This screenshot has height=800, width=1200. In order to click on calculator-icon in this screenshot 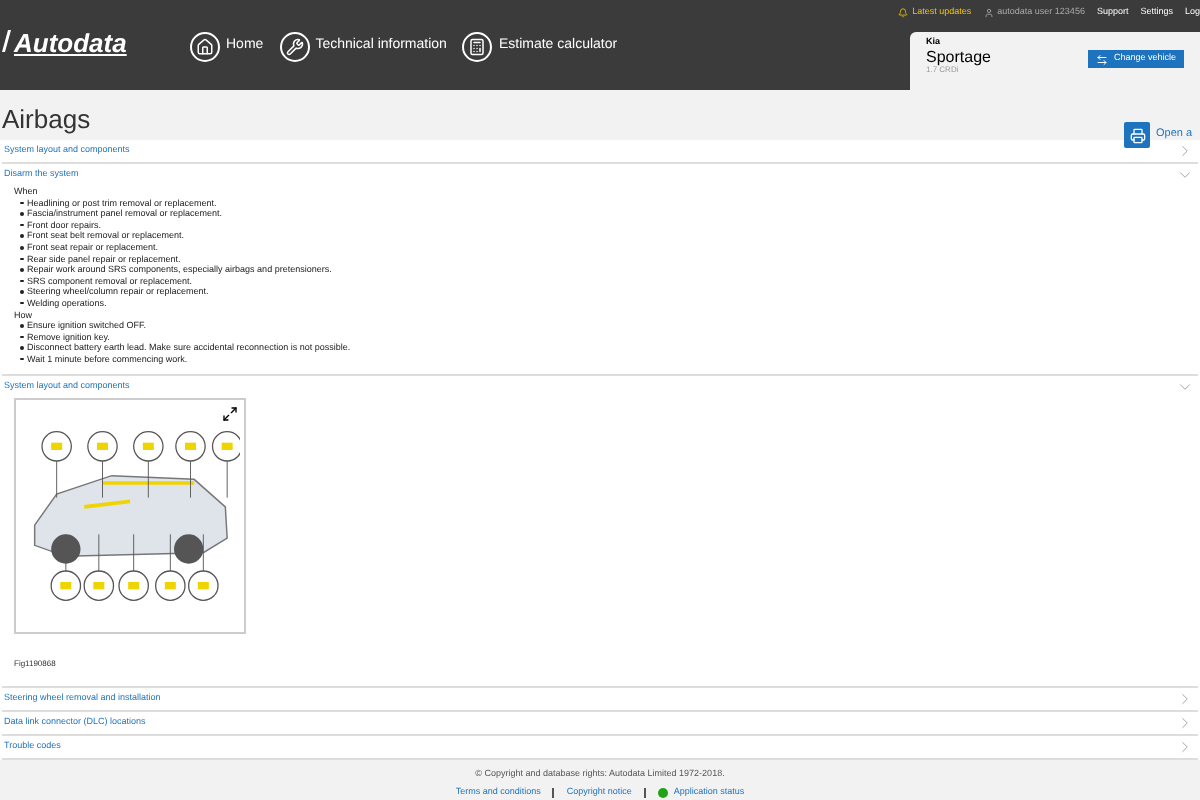, I will do `click(477, 47)`.